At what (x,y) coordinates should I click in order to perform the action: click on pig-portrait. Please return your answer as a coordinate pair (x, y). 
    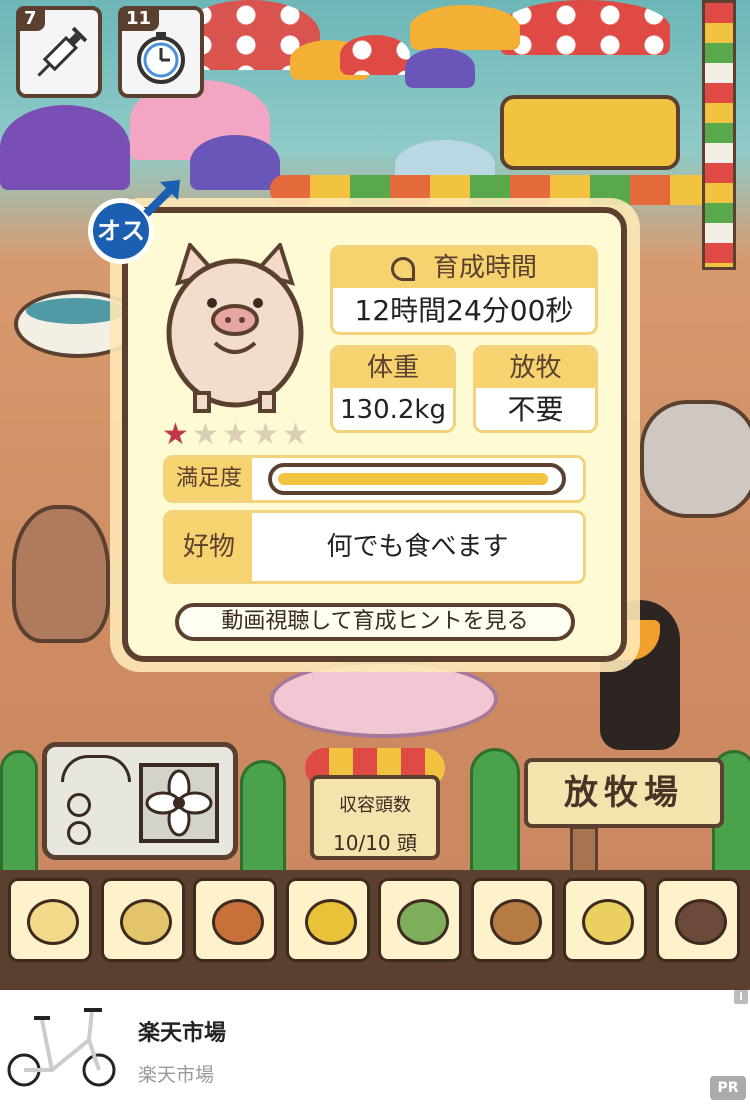
    Looking at the image, I should click on (235, 328).